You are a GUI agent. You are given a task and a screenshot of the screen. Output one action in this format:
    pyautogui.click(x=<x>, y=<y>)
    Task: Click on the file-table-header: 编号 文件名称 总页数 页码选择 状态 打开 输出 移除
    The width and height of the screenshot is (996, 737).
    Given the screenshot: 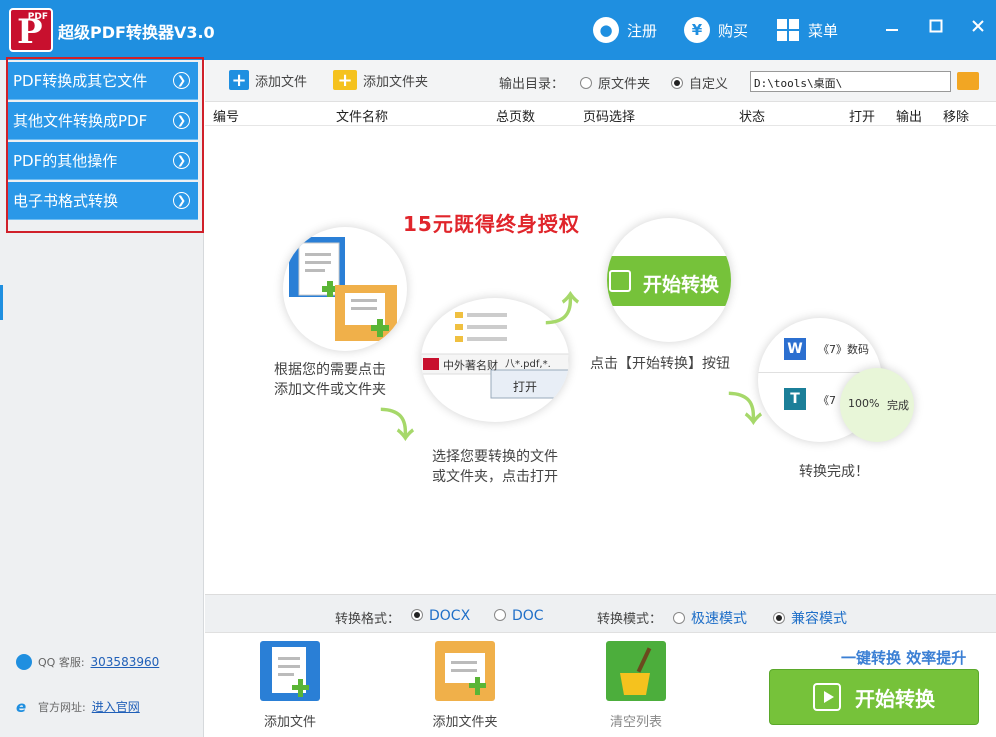 What is the action you would take?
    pyautogui.click(x=600, y=114)
    